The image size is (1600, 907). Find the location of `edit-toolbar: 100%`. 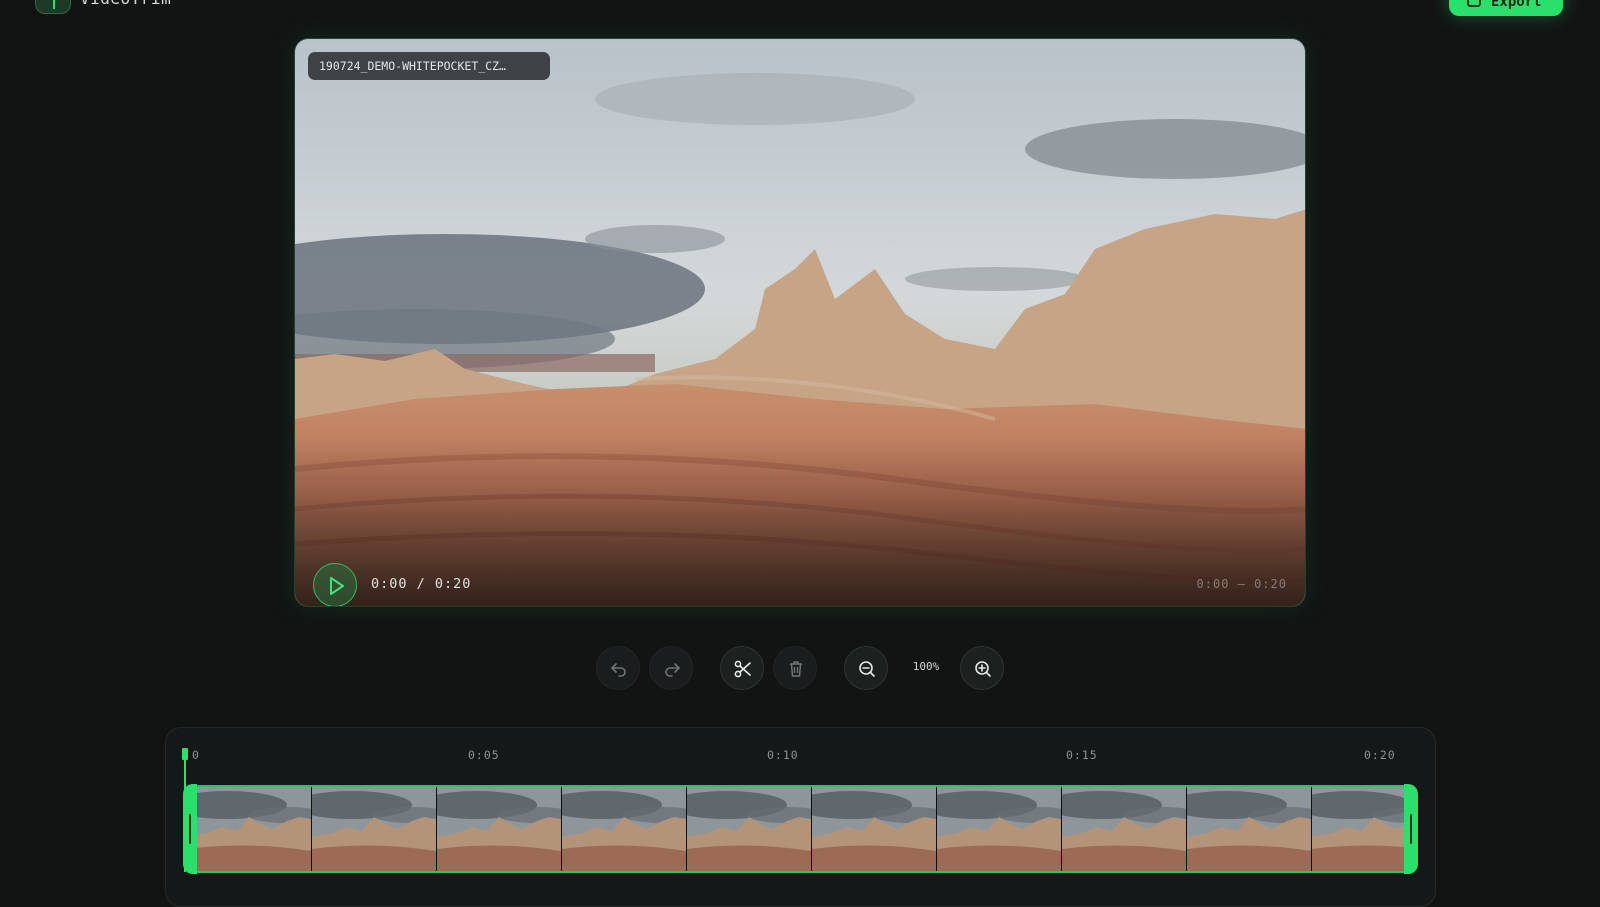

edit-toolbar: 100% is located at coordinates (800, 669).